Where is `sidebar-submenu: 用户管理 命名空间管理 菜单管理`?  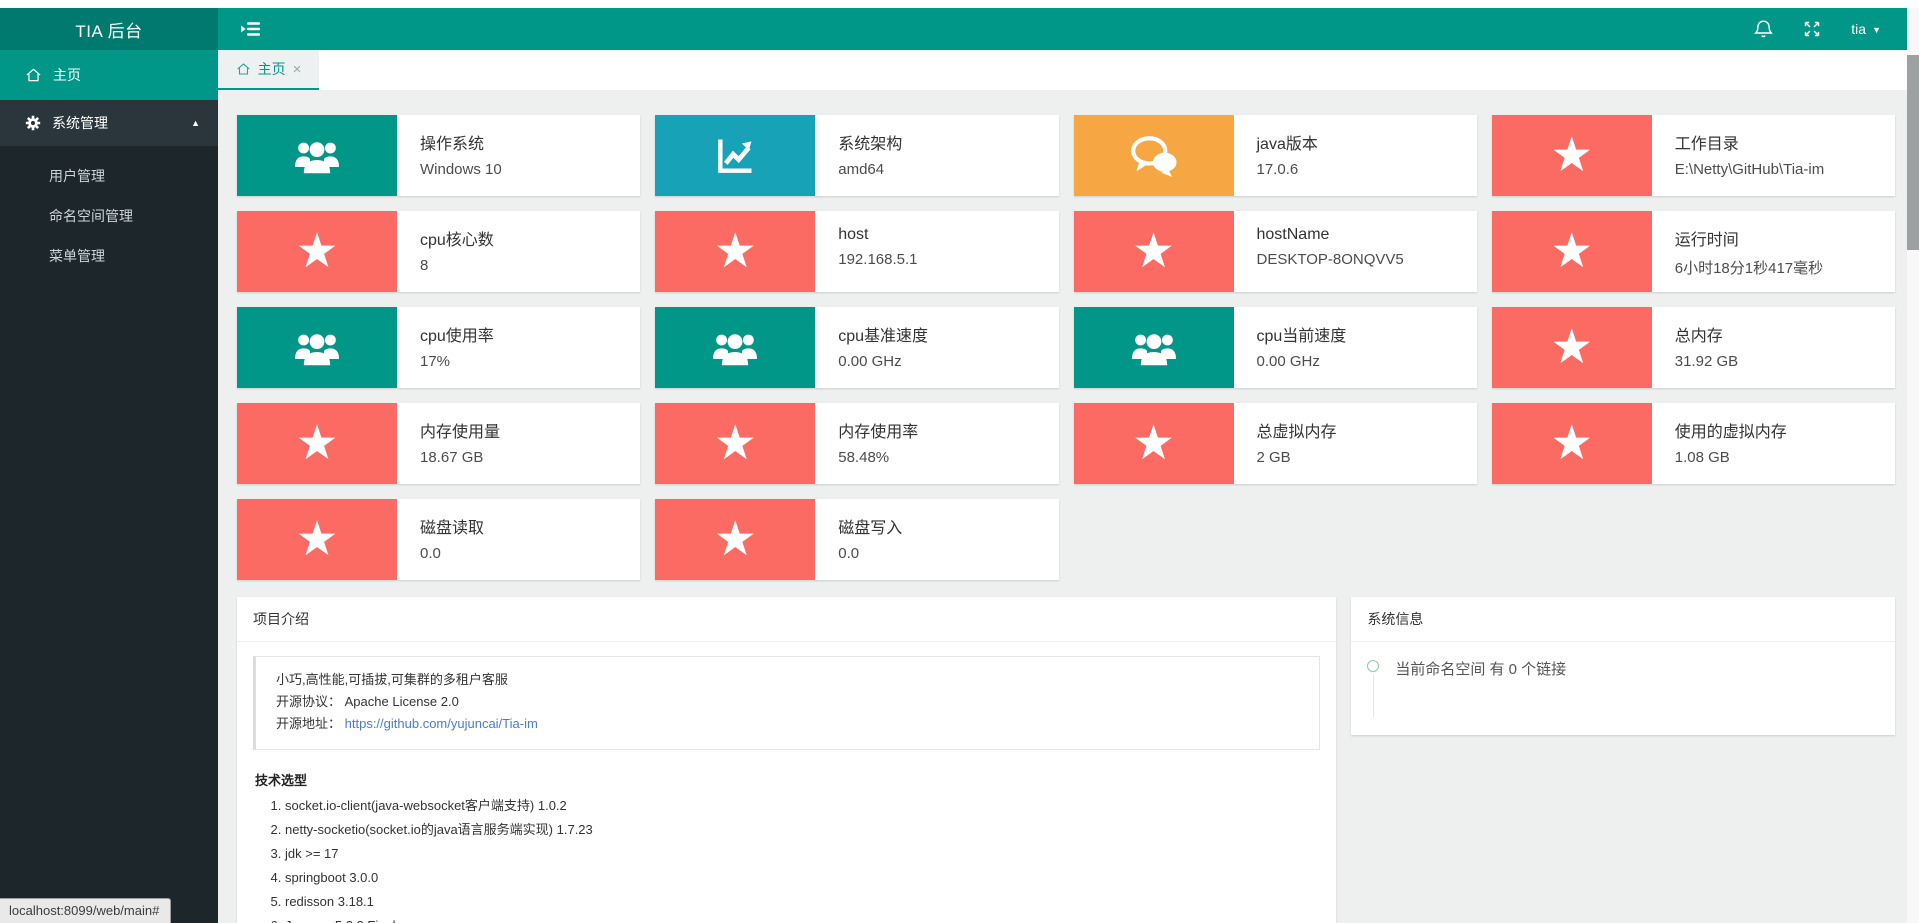
sidebar-submenu: 用户管理 命名空间管理 菜单管理 is located at coordinates (109, 214).